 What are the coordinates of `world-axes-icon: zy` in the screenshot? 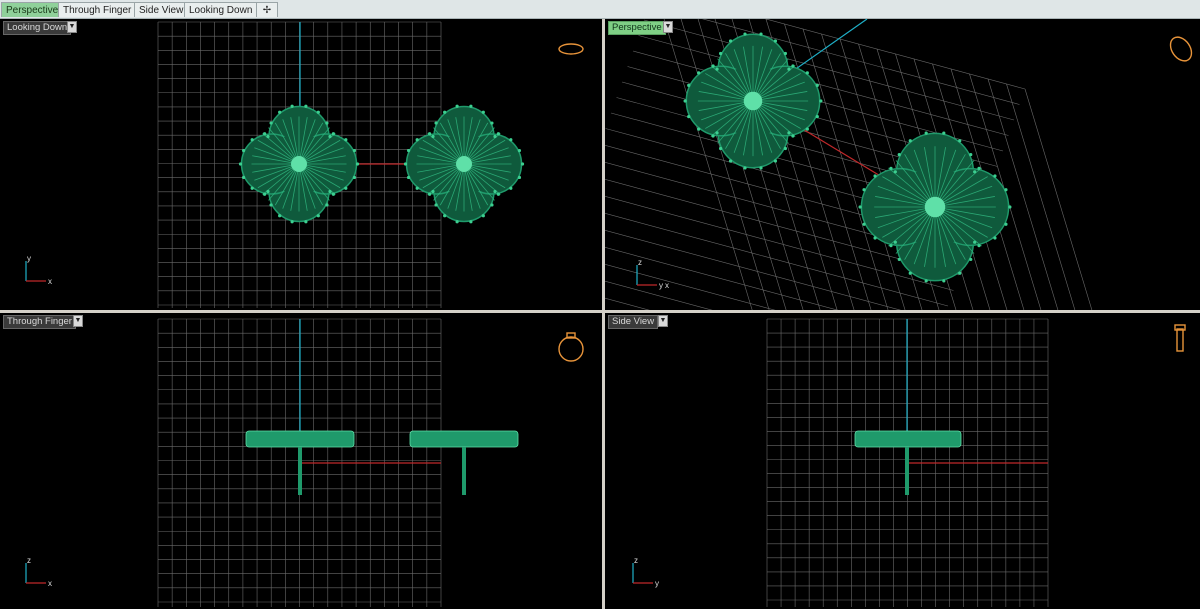 It's located at (645, 572).